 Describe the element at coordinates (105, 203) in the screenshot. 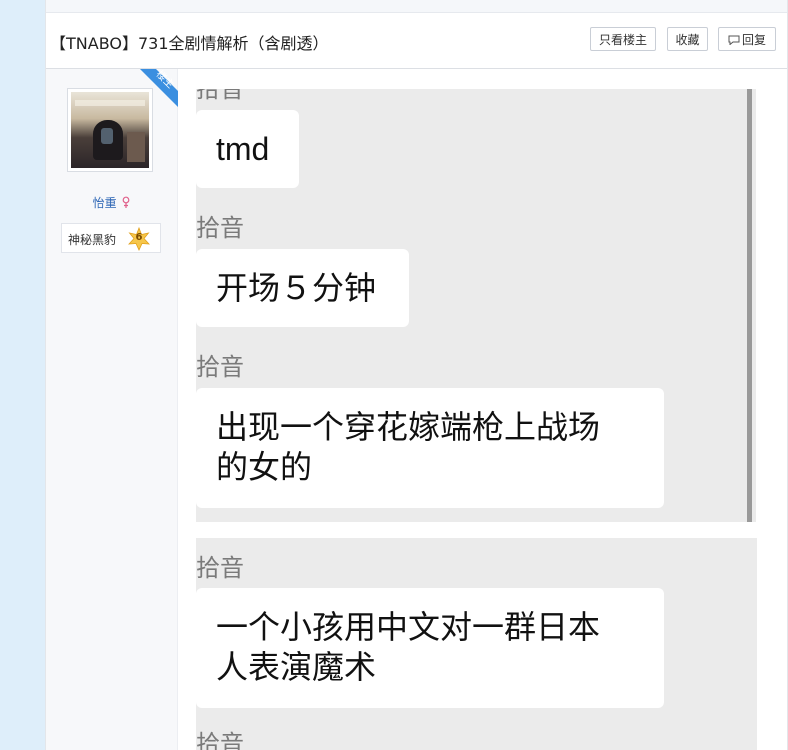

I see `author-name: 怡重` at that location.